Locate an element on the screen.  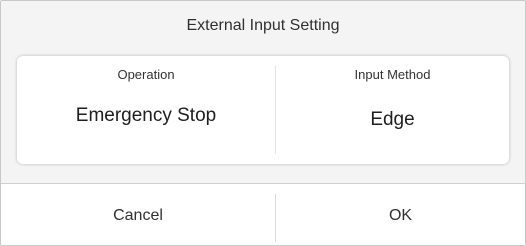
operation-value: Emergency Stop is located at coordinates (146, 116).